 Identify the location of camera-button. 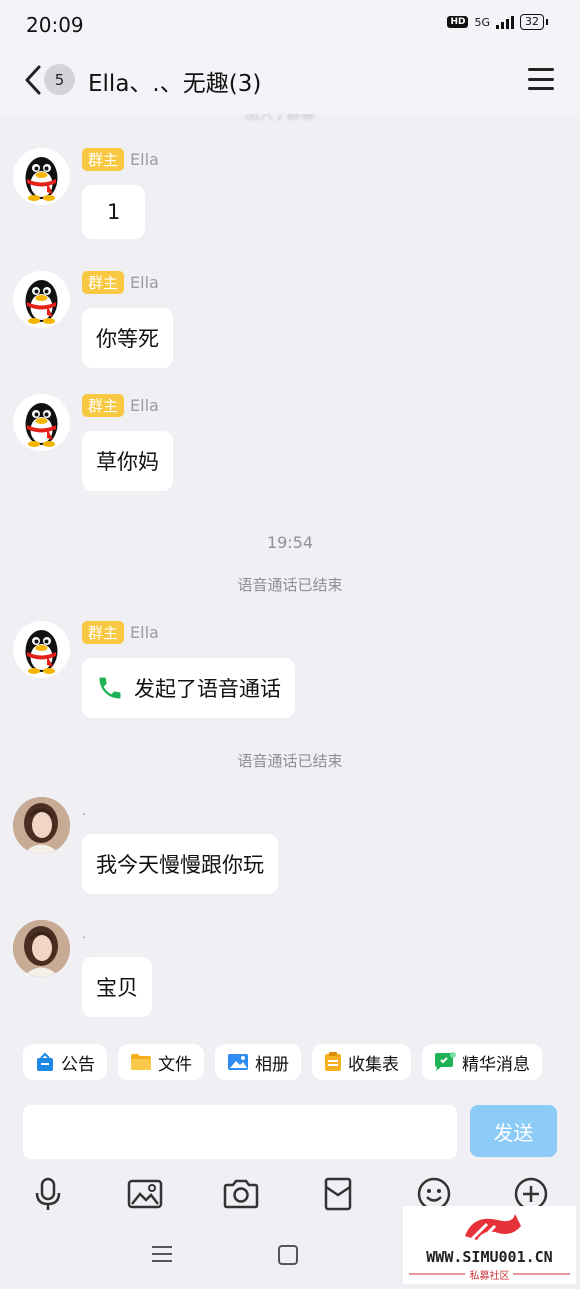
(241, 1194).